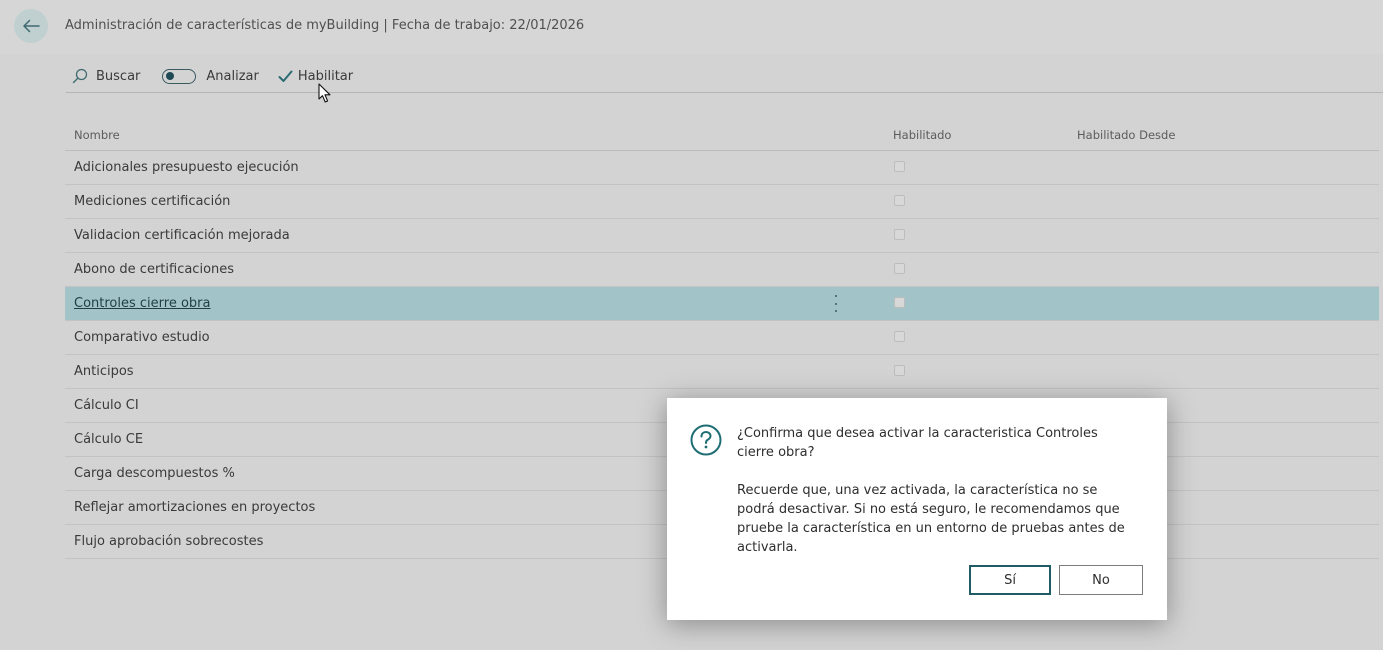 The height and width of the screenshot is (650, 1383). What do you see at coordinates (142, 337) in the screenshot?
I see `feature-name: Comparativo estudio` at bounding box center [142, 337].